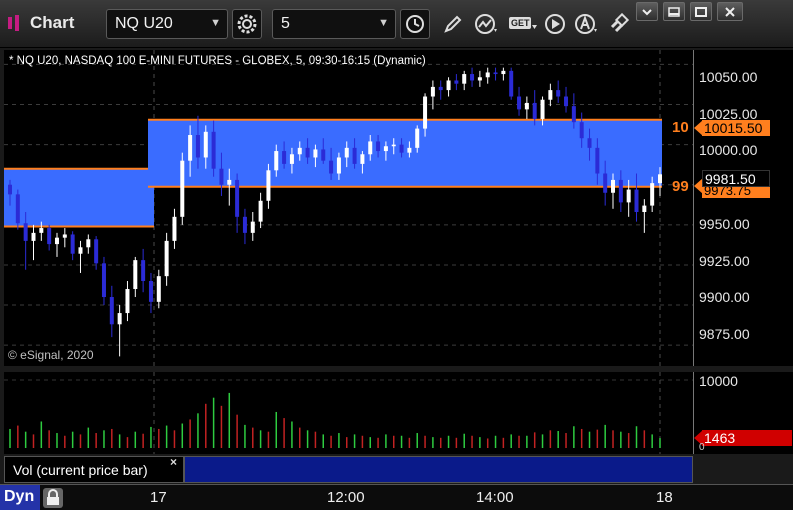 This screenshot has width=793, height=510. I want to click on replay-button, so click(555, 24).